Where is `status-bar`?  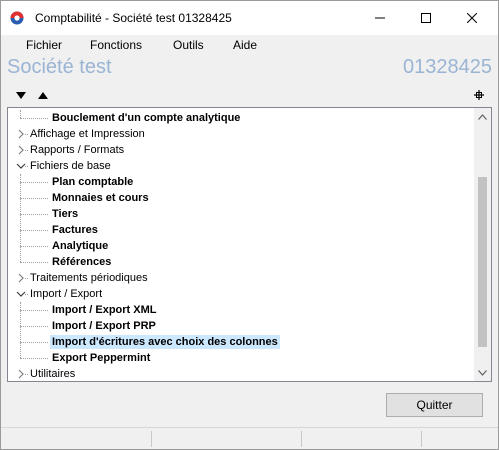
status-bar is located at coordinates (249, 438).